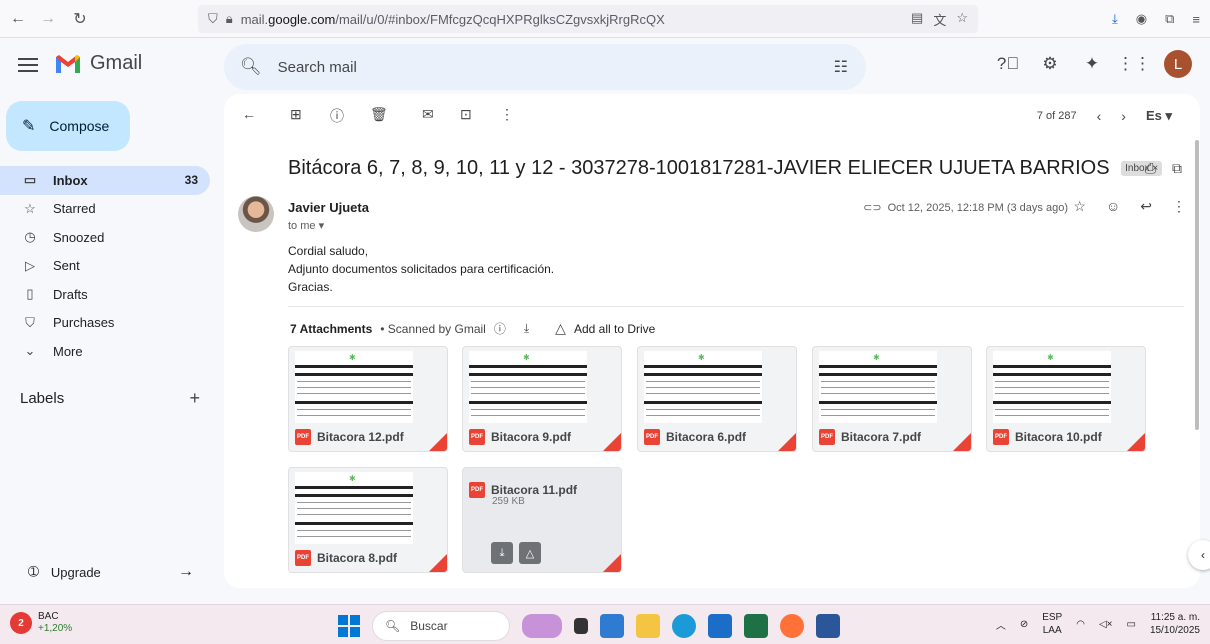  What do you see at coordinates (542, 626) in the screenshot?
I see `widgets-icon` at bounding box center [542, 626].